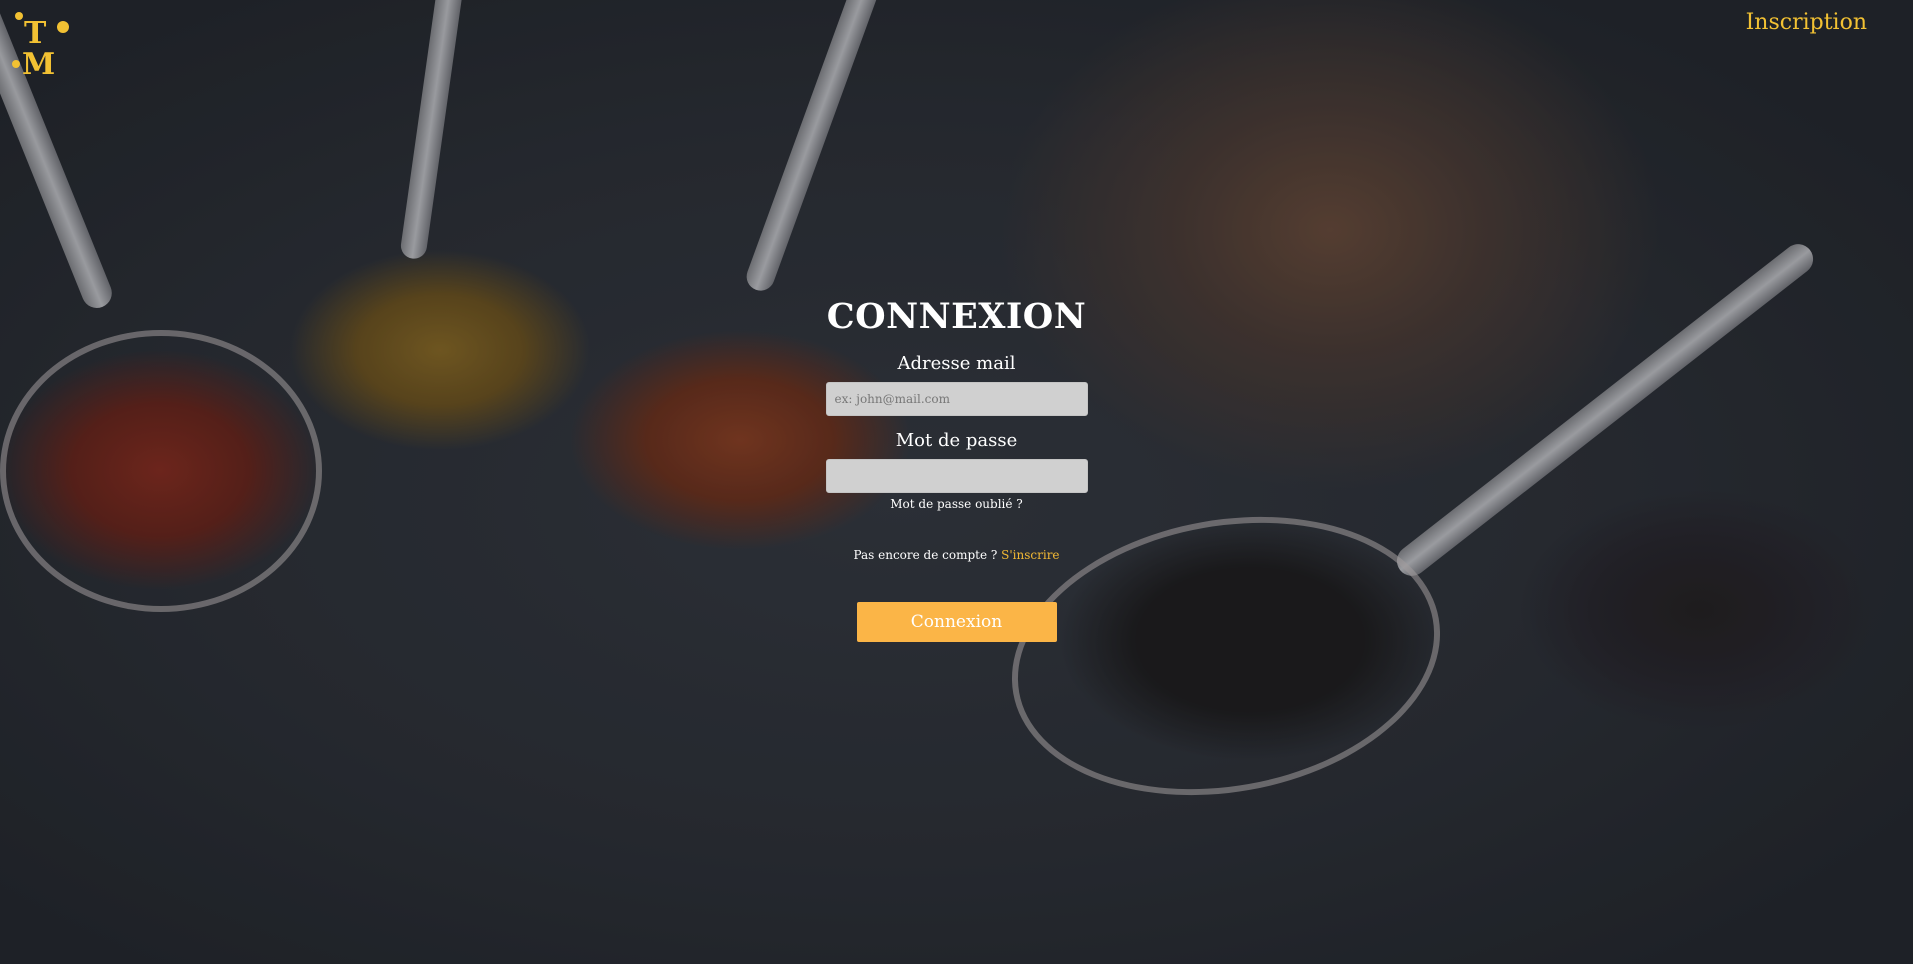 The width and height of the screenshot is (1913, 964). Describe the element at coordinates (35, 33) in the screenshot. I see `svg-text: T` at that location.